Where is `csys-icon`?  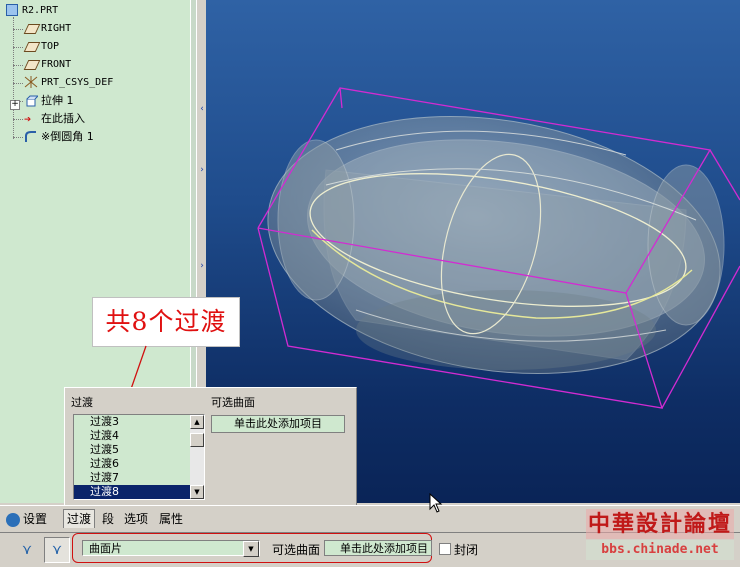
csys-icon is located at coordinates (31, 82).